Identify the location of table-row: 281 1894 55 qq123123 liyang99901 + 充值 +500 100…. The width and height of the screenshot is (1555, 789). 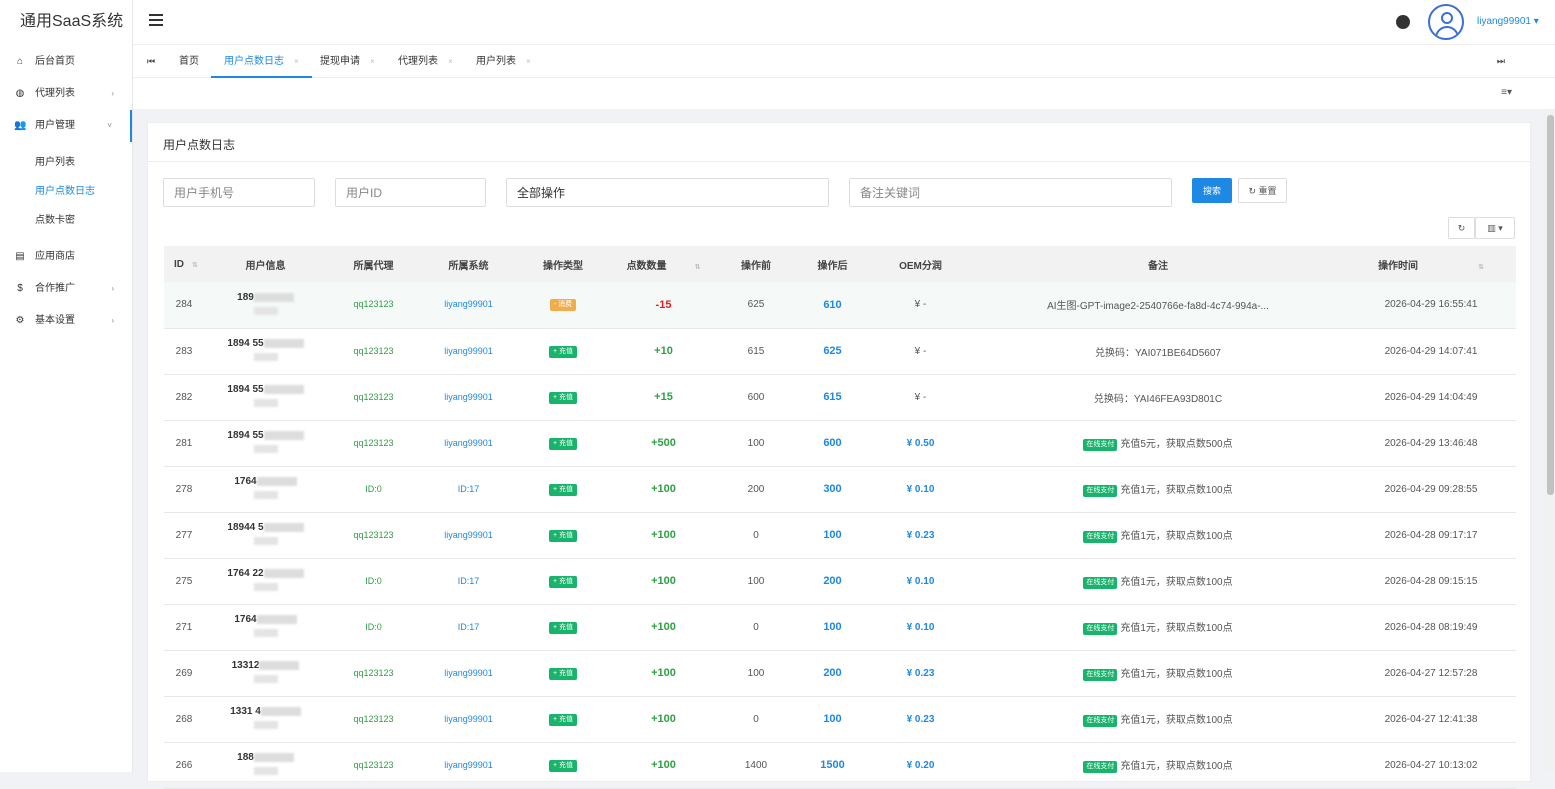
(840, 443).